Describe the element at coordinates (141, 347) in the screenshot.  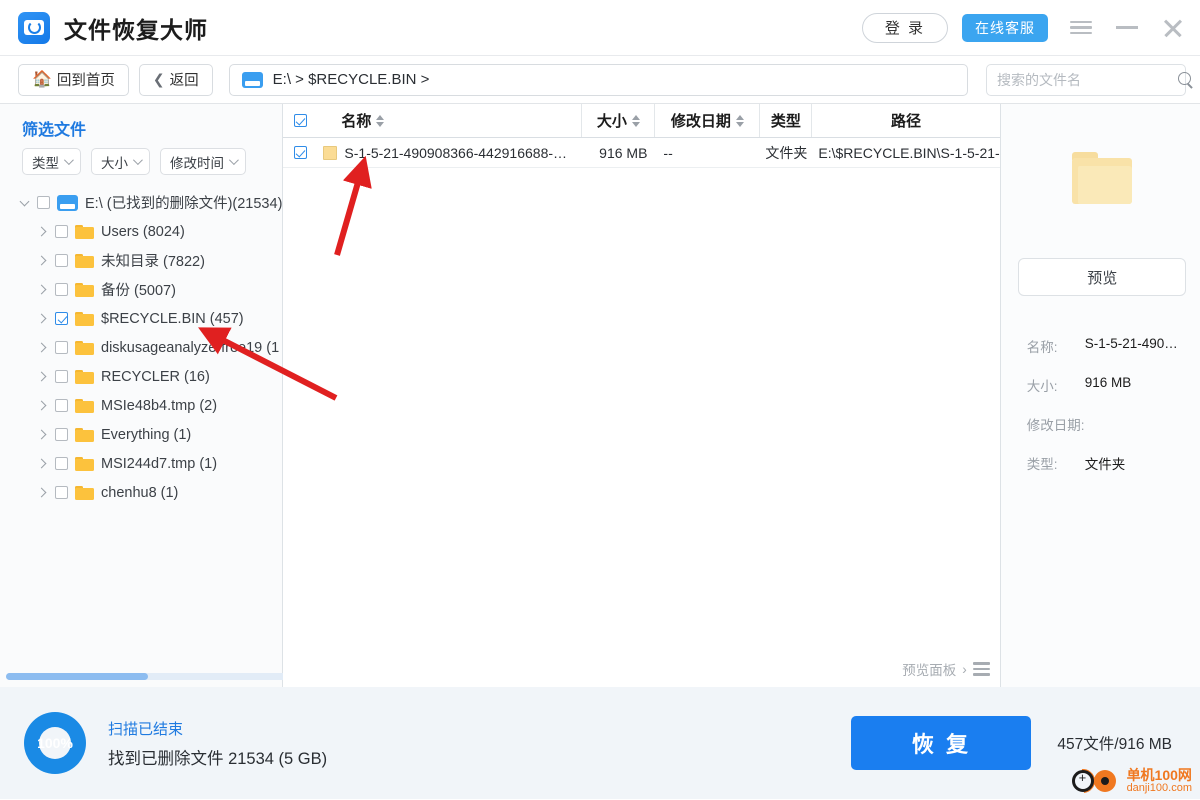
I see `tree-item: diskusageanalyzerfree19 (1` at that location.